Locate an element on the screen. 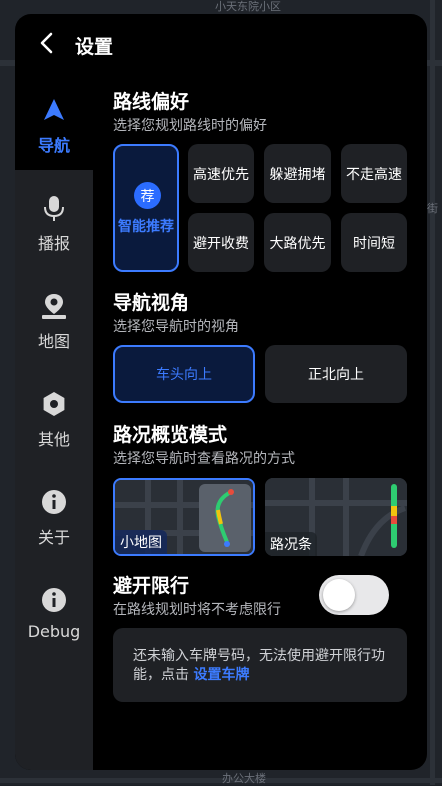 This screenshot has width=442, height=786. route-option: 大路优先 is located at coordinates (297, 242).